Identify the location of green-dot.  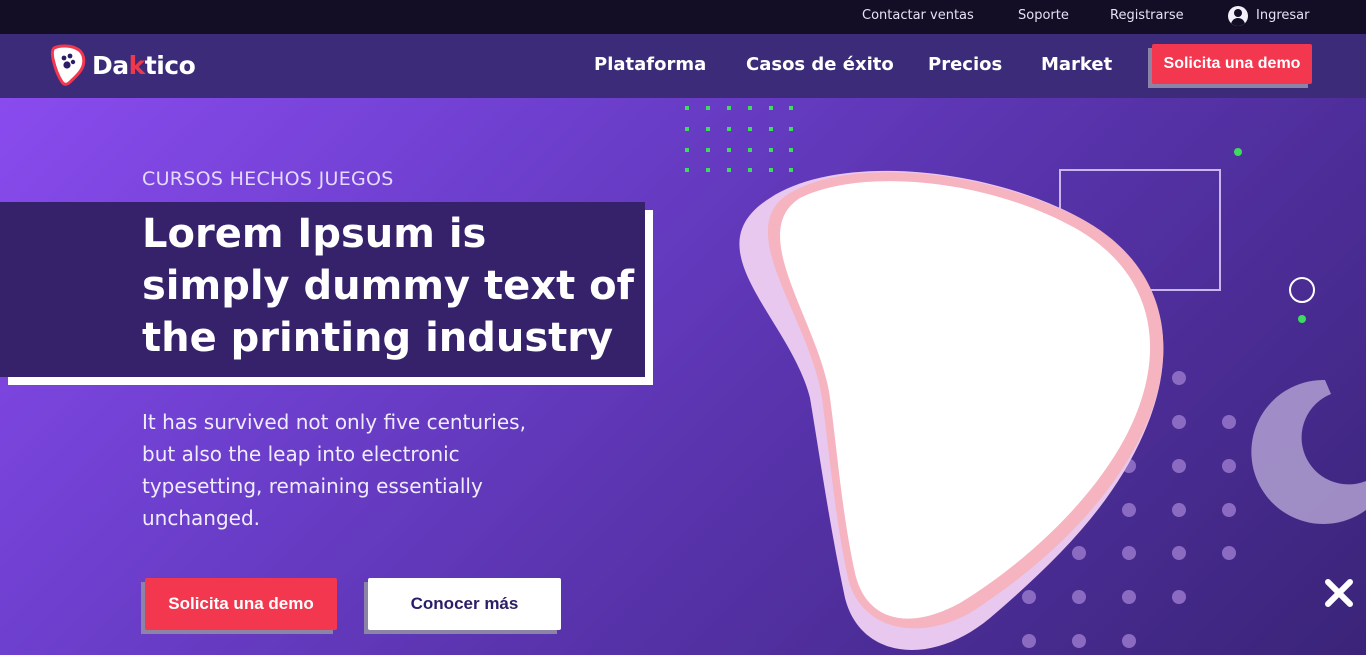
(1238, 152).